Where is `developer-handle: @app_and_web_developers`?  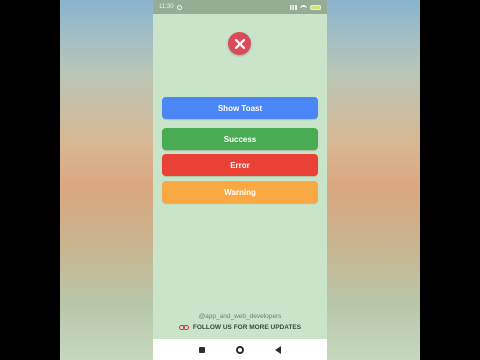
developer-handle: @app_and_web_developers is located at coordinates (240, 316).